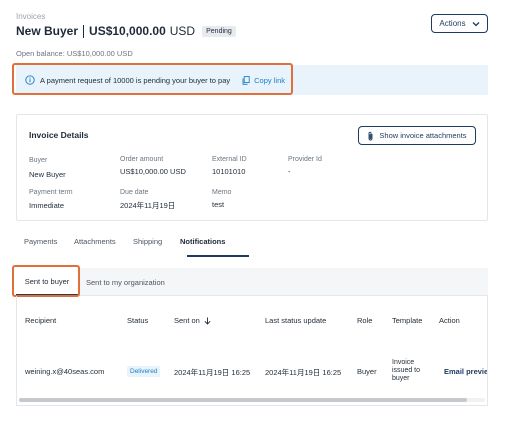 The height and width of the screenshot is (422, 507). I want to click on tab-payments: Payments, so click(40, 241).